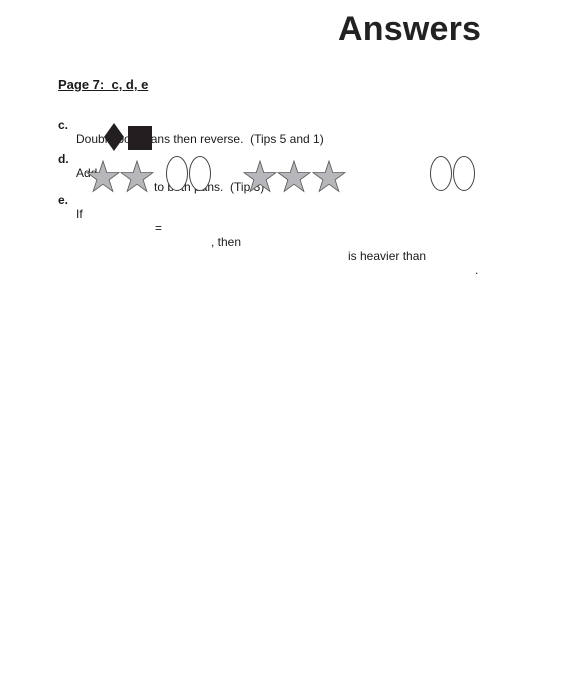 This screenshot has width=576, height=700. I want to click on section-heading: Page 7: c, d, e, so click(103, 84).